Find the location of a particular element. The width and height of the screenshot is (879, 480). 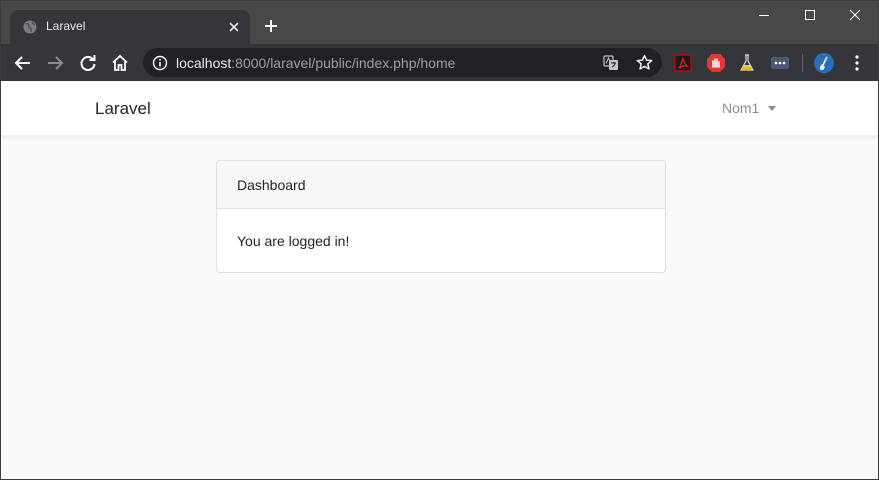

navbar-brand: Laravel is located at coordinates (123, 109).